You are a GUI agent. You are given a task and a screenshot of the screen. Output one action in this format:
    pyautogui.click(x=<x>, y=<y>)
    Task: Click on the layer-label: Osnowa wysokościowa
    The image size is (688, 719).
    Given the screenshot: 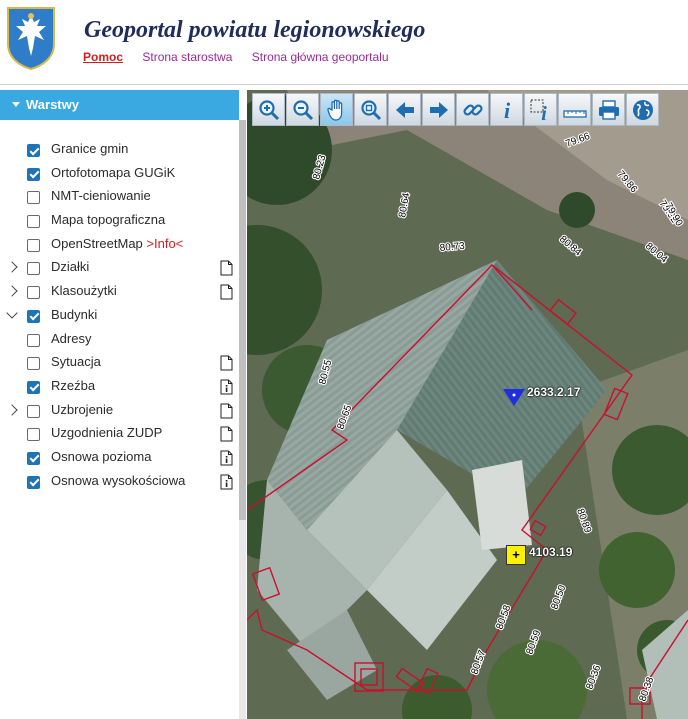 What is the action you would take?
    pyautogui.click(x=118, y=480)
    